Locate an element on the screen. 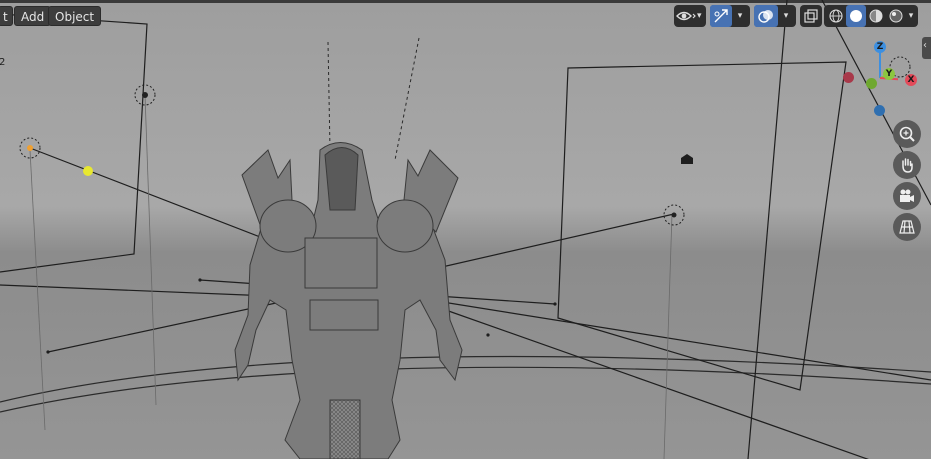  zoom-button is located at coordinates (907, 134).